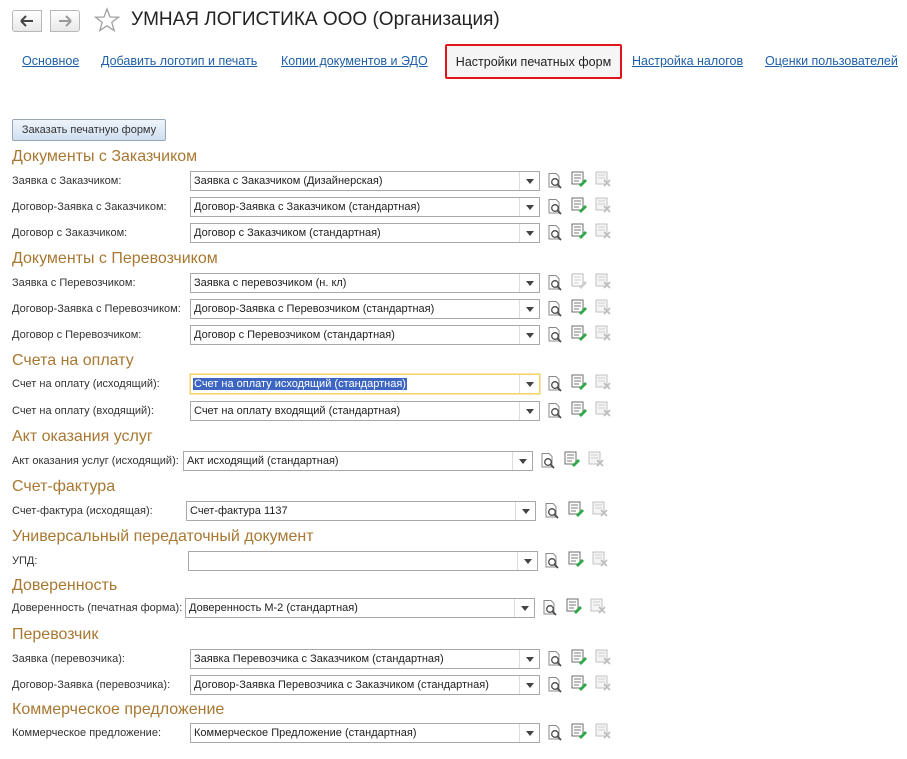 The image size is (907, 759). Describe the element at coordinates (82, 436) in the screenshot. I see `section-service-act: Акт оказания услуг` at that location.